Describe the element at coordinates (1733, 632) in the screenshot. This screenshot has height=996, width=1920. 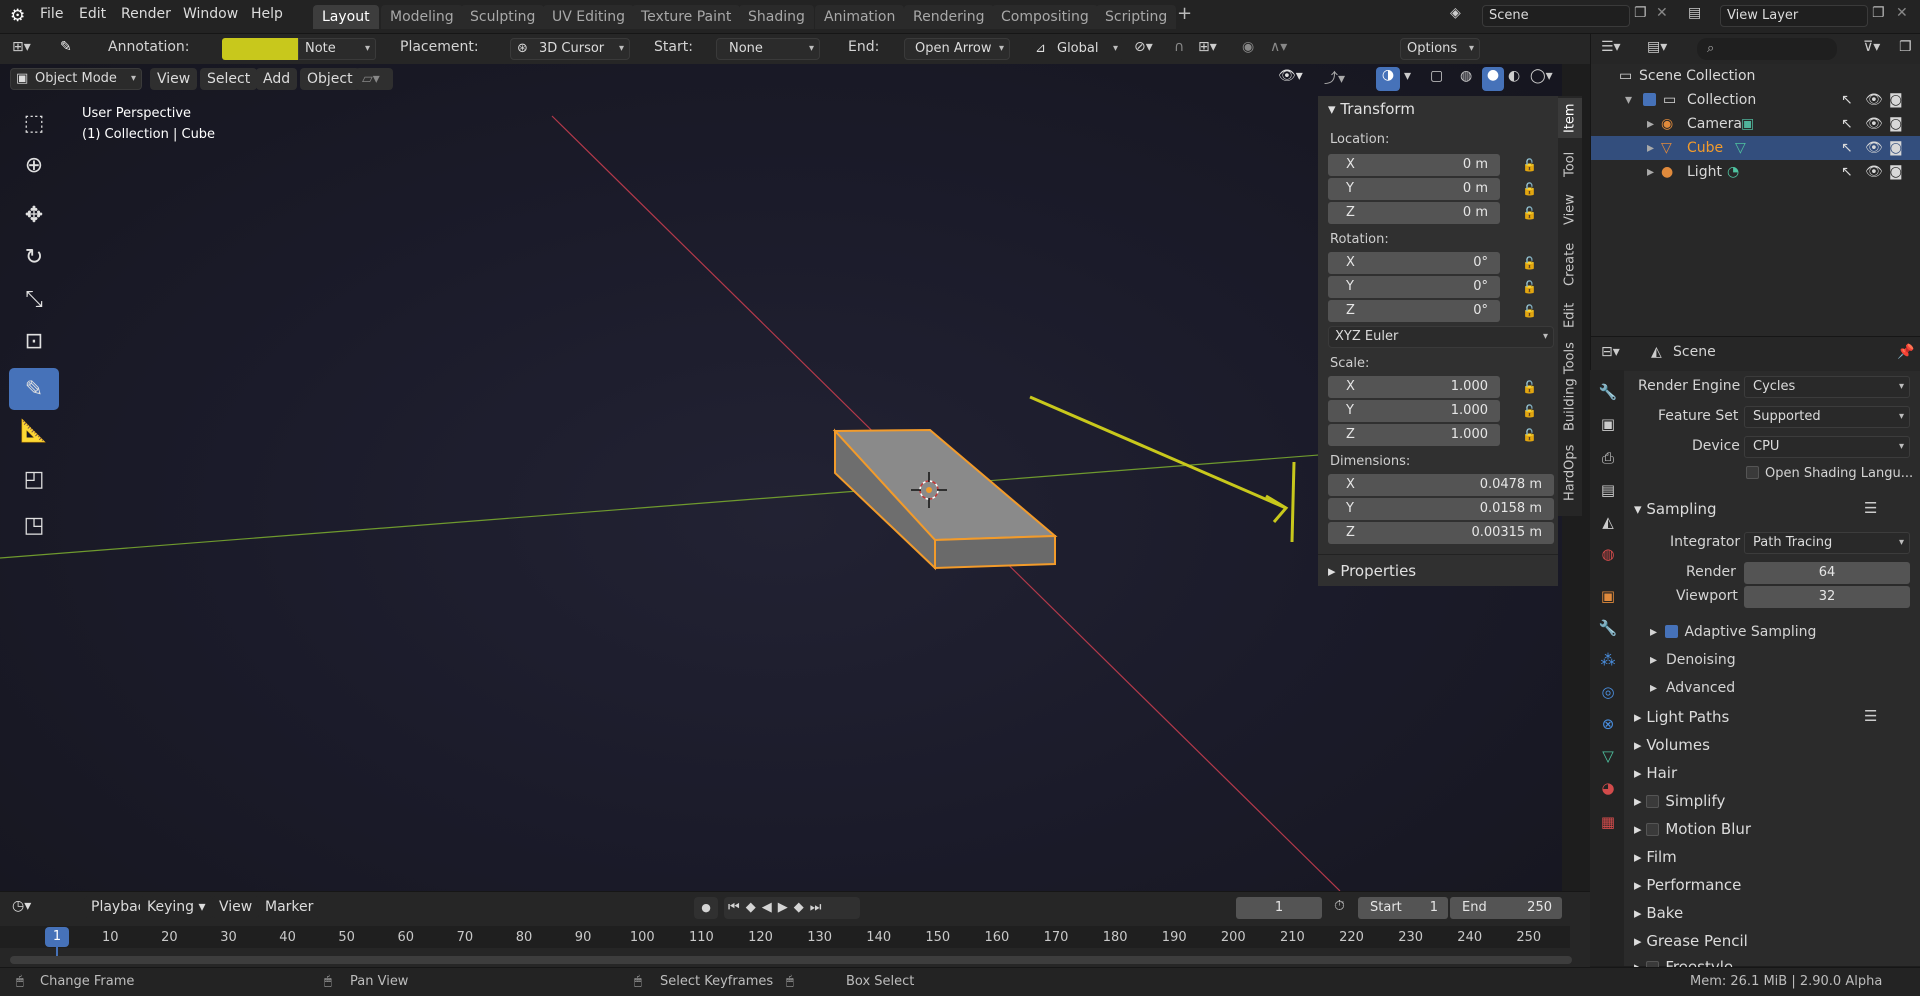
I see `adaptive-sampling-subpanel: ▸ Adaptive Sampling` at that location.